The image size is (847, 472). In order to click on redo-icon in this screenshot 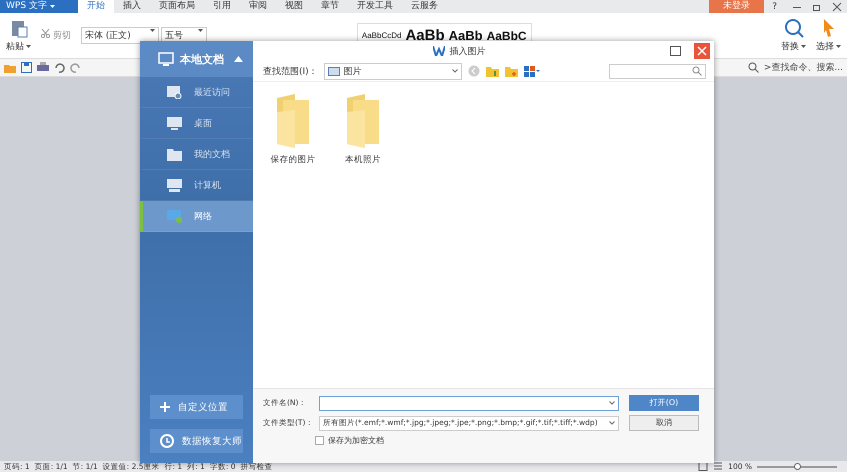, I will do `click(75, 67)`.